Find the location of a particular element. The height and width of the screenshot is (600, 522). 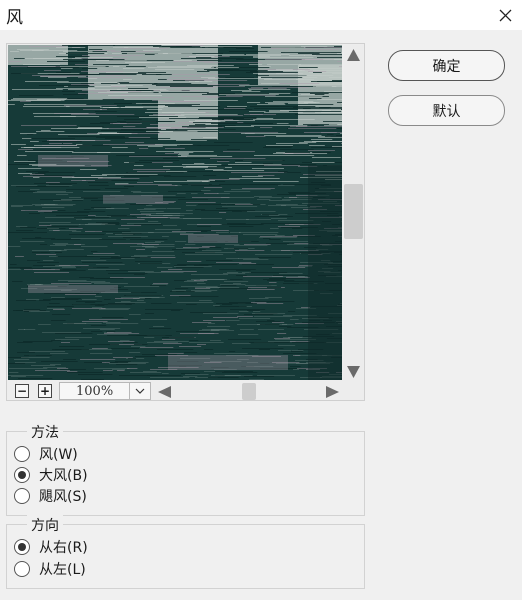

vertical-scroll-thumb is located at coordinates (353, 211).